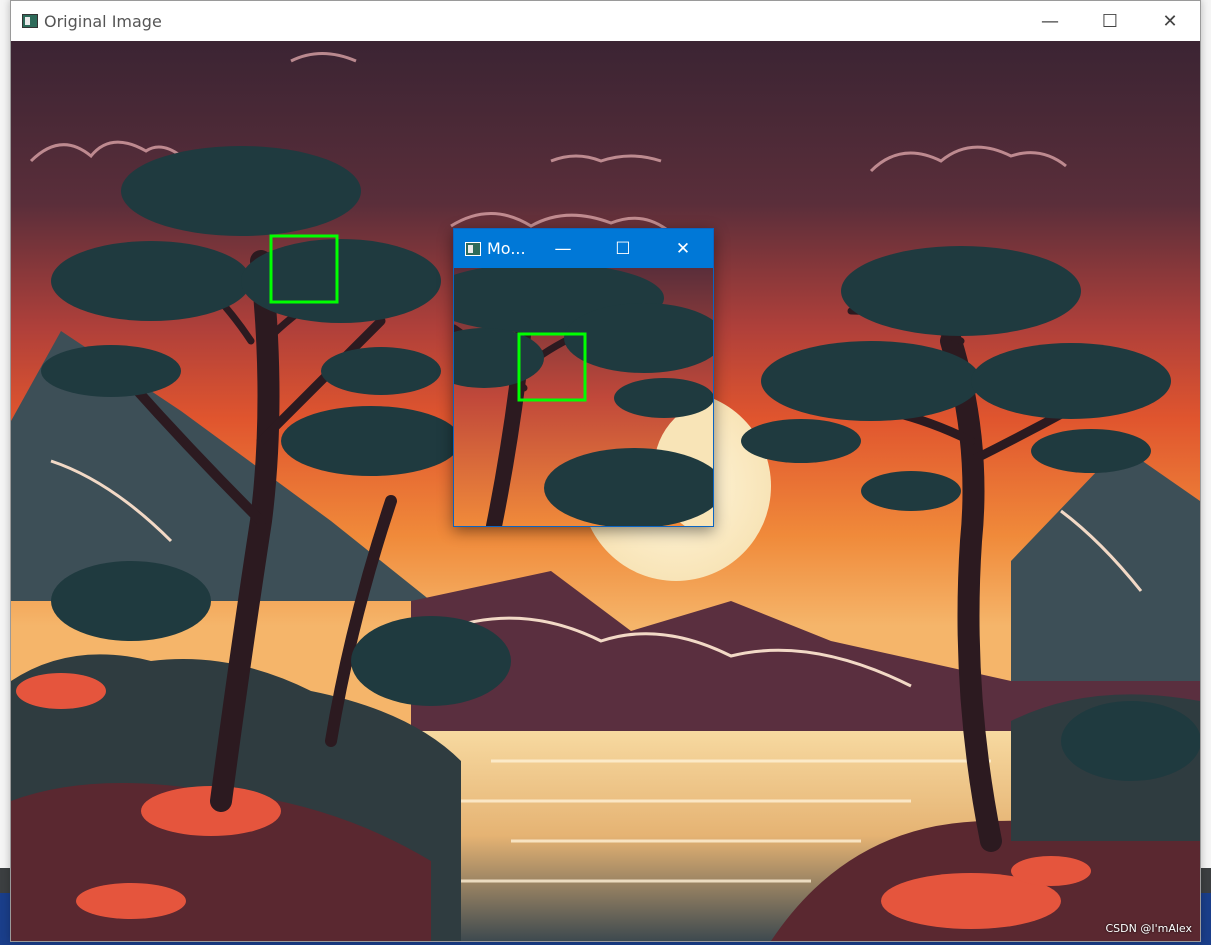 This screenshot has width=1211, height=945. I want to click on mouse-window-title-bar: Mo... — ☐ ✕, so click(583, 248).